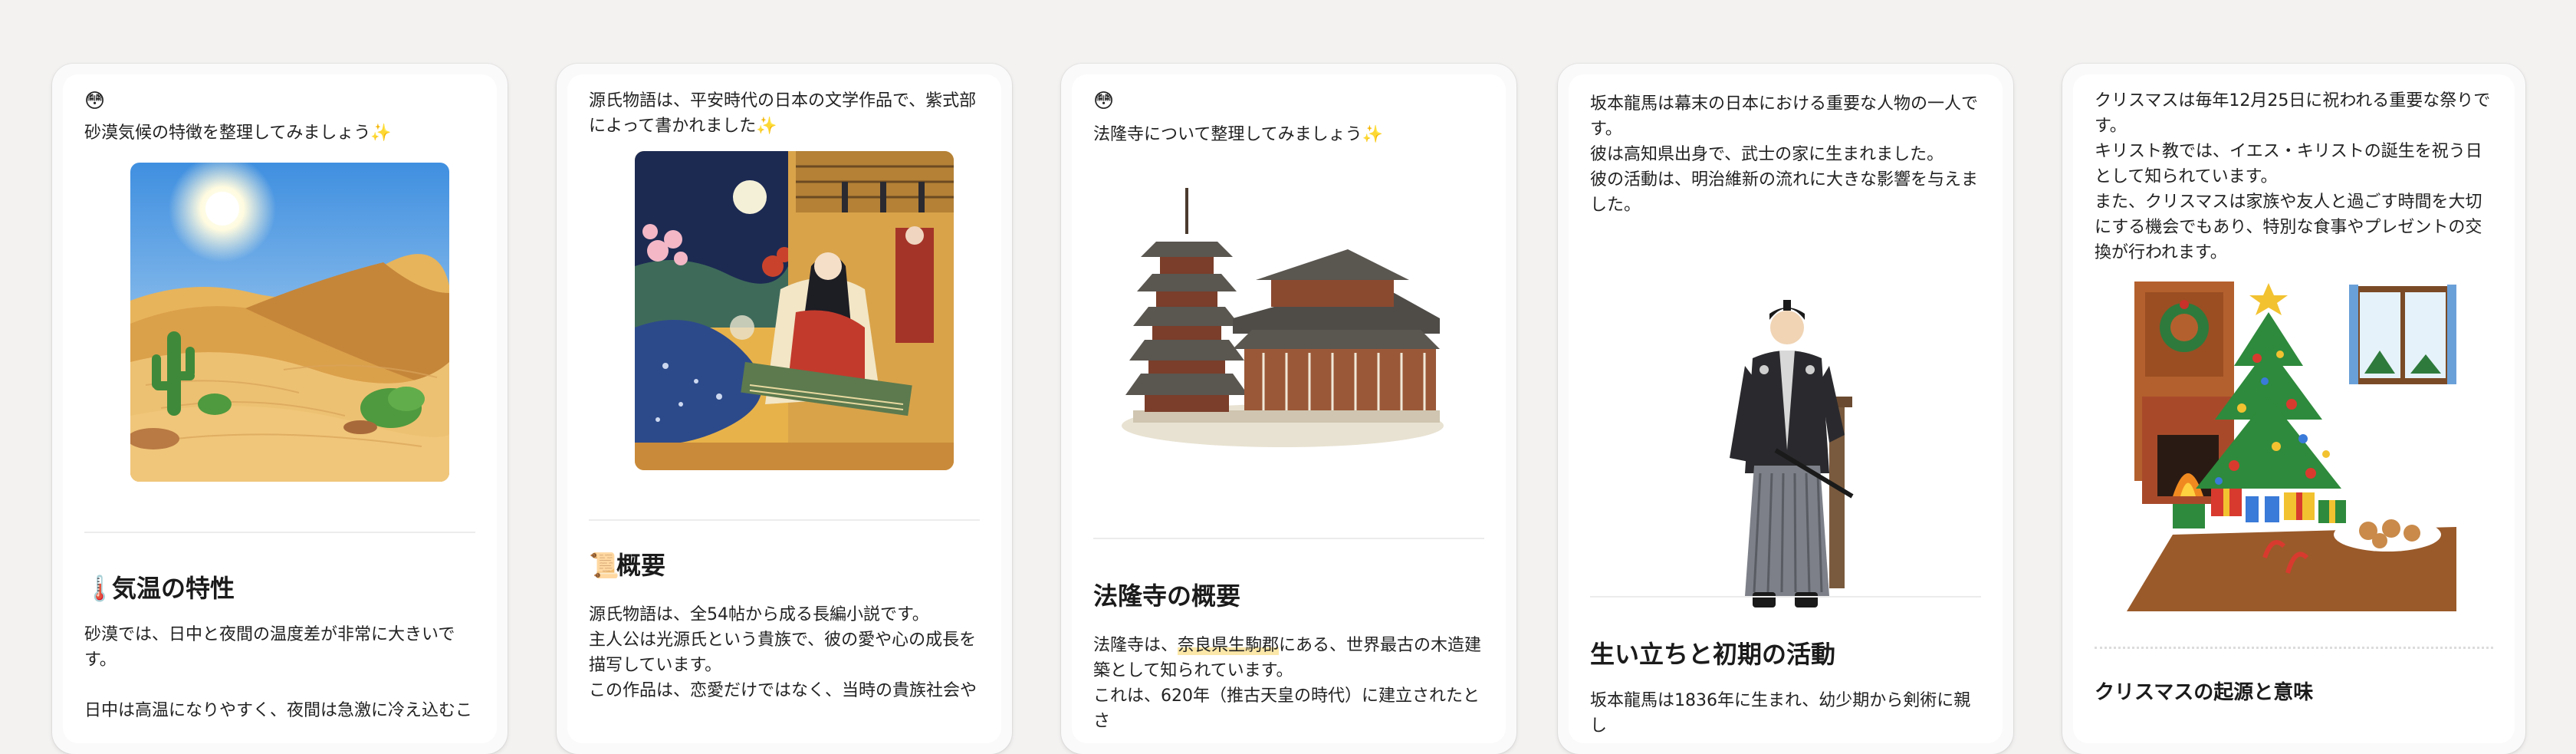  I want to click on section-heading: クリスマスの起源と意味, so click(2297, 693).